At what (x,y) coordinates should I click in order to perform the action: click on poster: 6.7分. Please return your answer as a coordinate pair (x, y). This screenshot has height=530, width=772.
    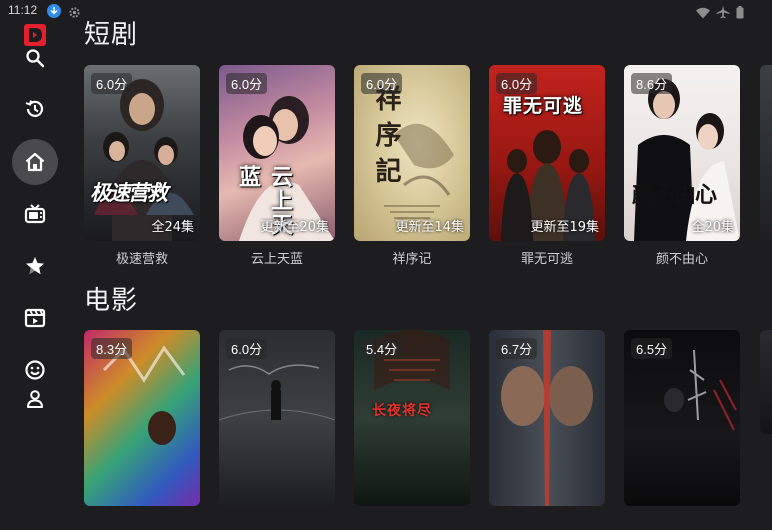
    Looking at the image, I should click on (547, 418).